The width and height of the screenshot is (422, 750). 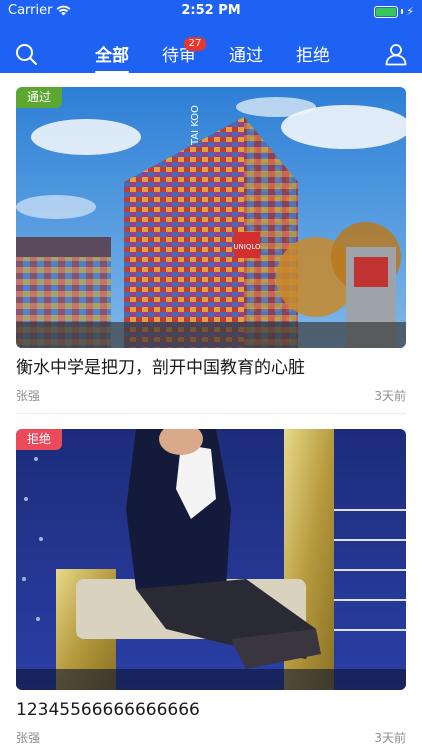 I want to click on status-bar: Carrier 2:52 PM ⚡, so click(x=211, y=11).